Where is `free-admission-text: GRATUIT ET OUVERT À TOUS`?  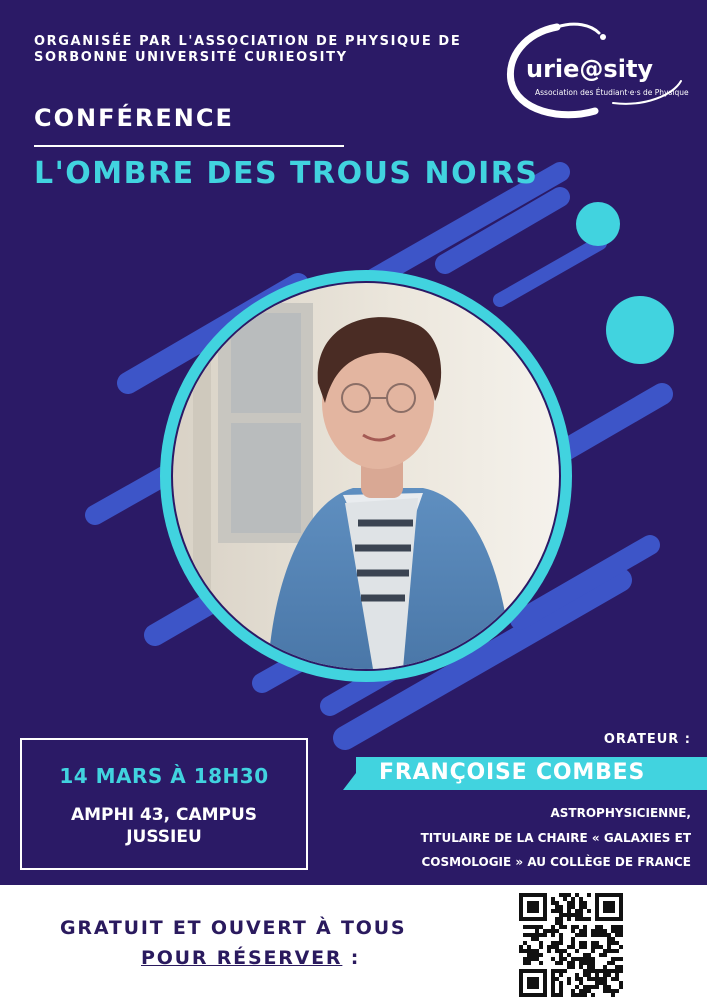
free-admission-text: GRATUIT ET OUVERT À TOUS is located at coordinates (233, 928).